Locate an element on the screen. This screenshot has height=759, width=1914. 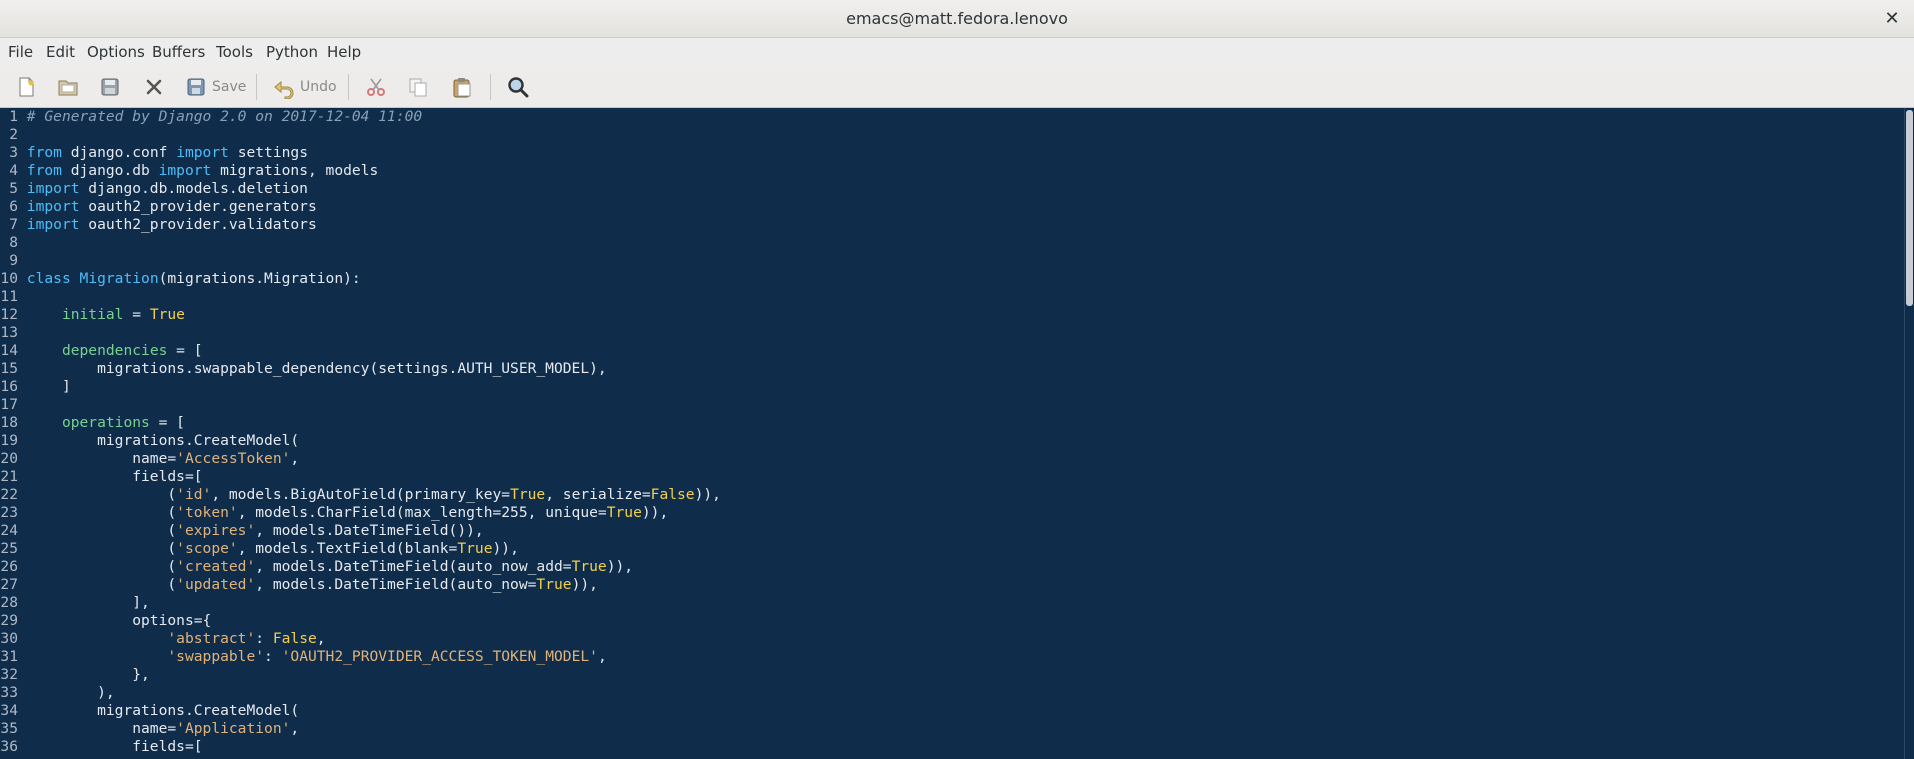
disk-icon is located at coordinates (110, 87).